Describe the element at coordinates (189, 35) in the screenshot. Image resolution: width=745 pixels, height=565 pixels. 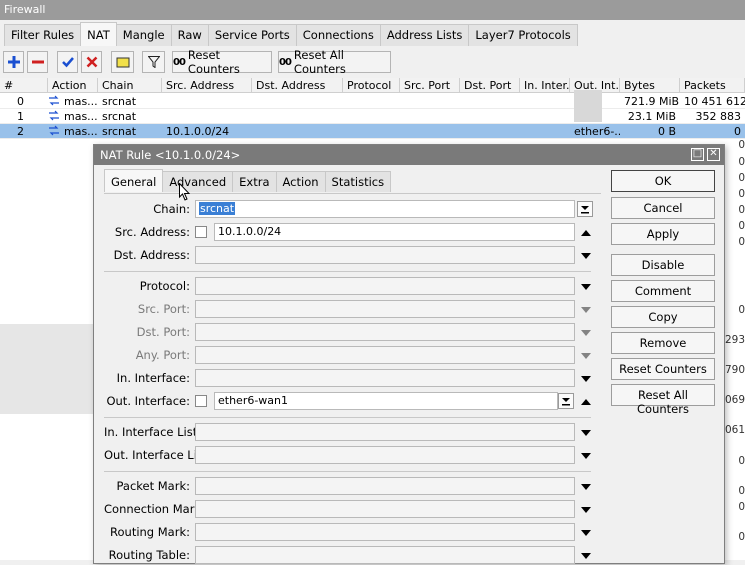
I see `tab-raw: Raw` at that location.